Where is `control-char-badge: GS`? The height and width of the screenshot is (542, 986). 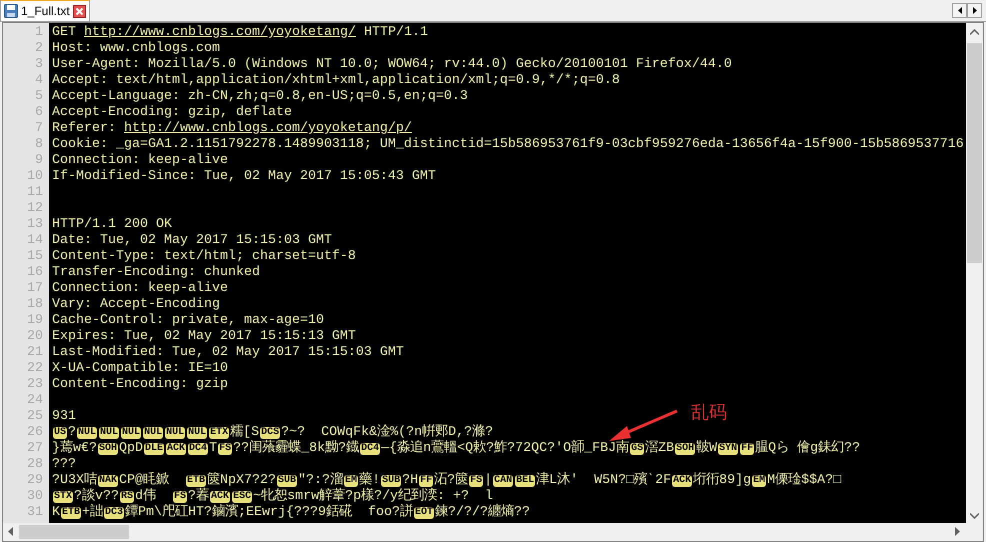 control-char-badge: GS is located at coordinates (637, 449).